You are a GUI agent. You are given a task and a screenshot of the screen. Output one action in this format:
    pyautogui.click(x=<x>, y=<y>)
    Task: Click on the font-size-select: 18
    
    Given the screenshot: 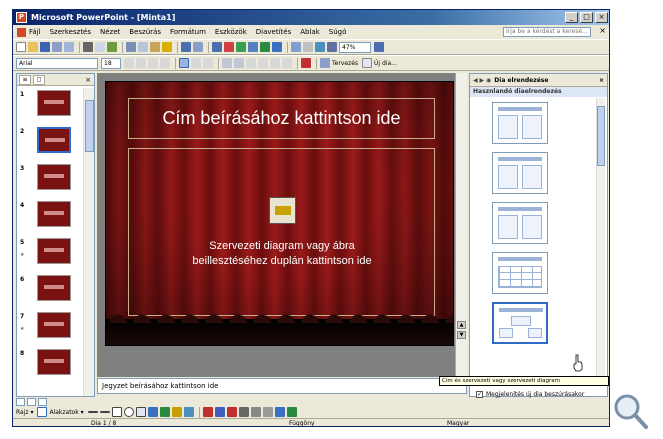 What is the action you would take?
    pyautogui.click(x=111, y=63)
    